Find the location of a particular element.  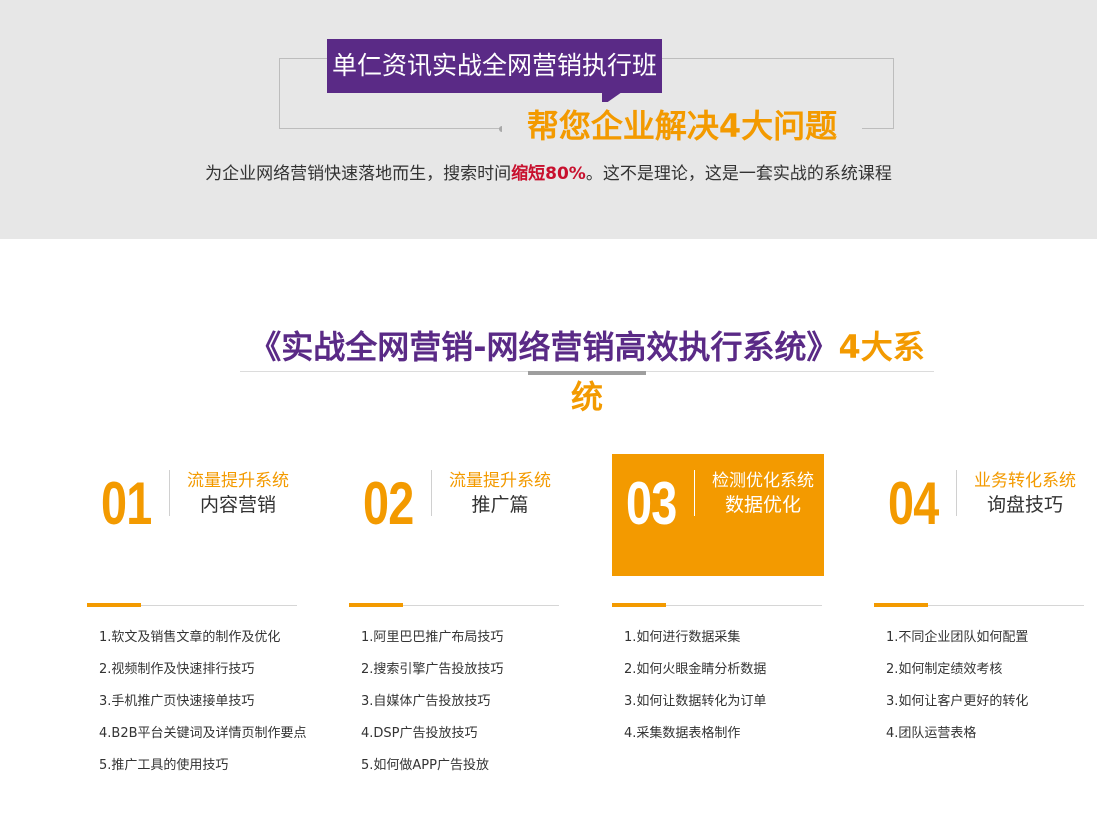

system-name: 内容营销 is located at coordinates (237, 505).